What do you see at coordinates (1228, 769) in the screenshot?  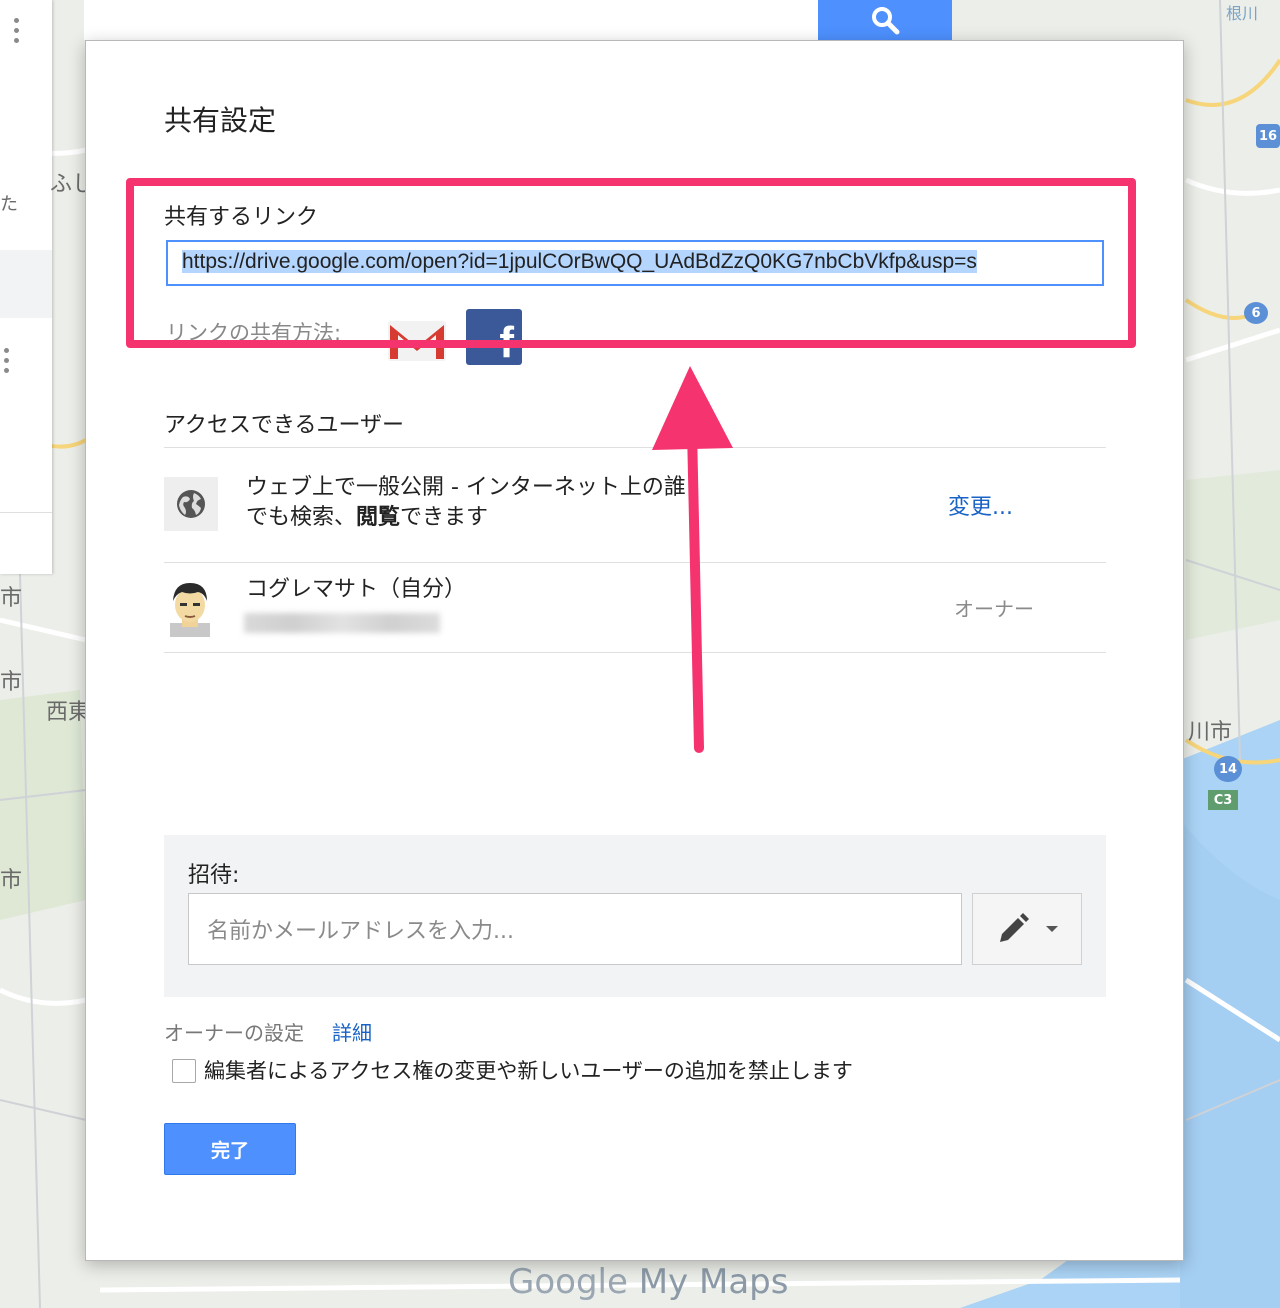 I see `route-shield: 14` at bounding box center [1228, 769].